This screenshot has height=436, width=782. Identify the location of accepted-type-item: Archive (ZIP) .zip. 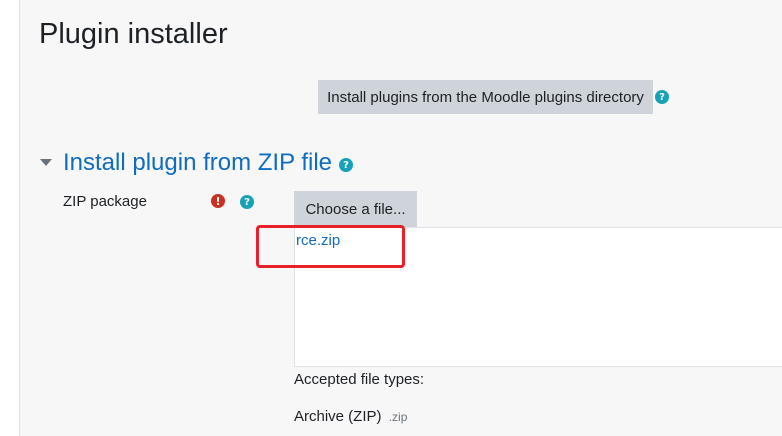
(350, 416).